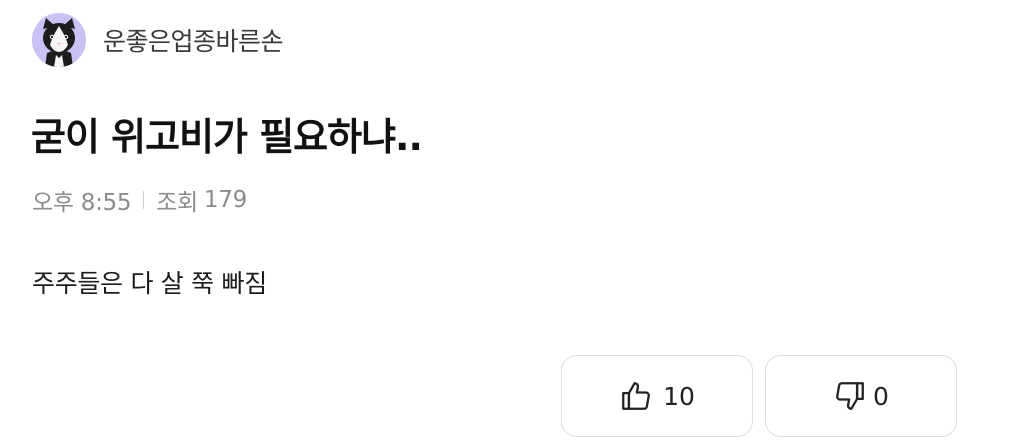  Describe the element at coordinates (82, 203) in the screenshot. I see `post-time: 오후 8:55` at that location.